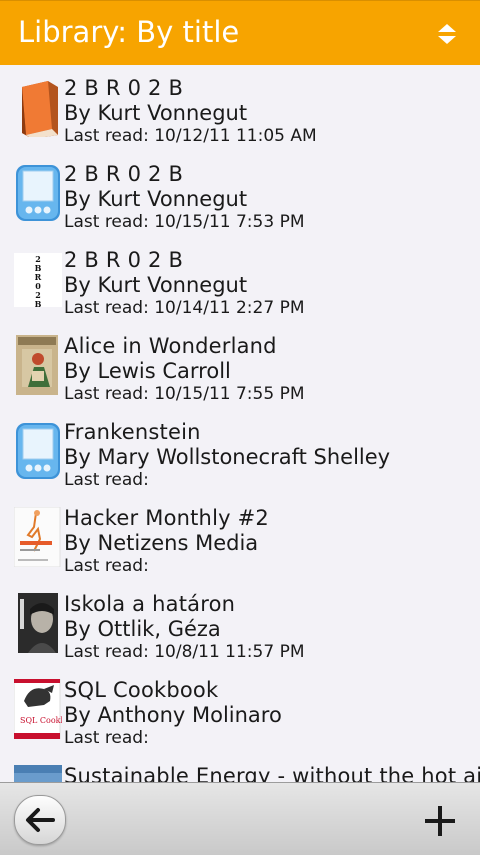 The image size is (480, 855). Describe the element at coordinates (37, 537) in the screenshot. I see `magazine-cover-icon` at that location.